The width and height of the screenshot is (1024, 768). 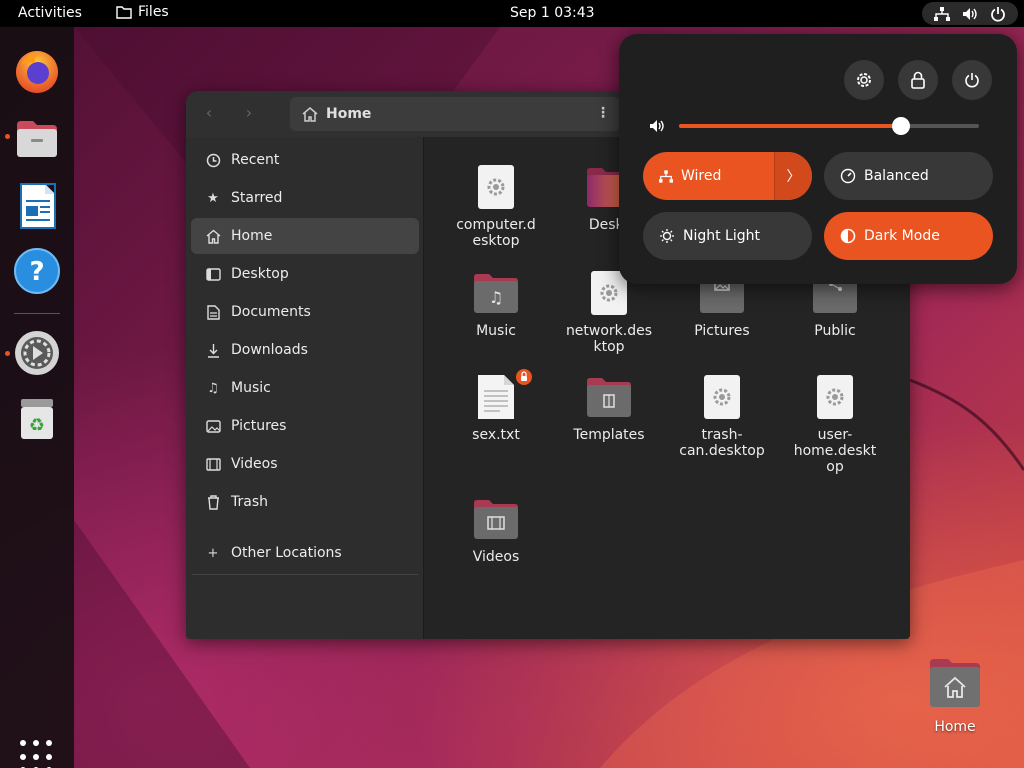 I want to click on forward-button: ›, so click(x=249, y=114).